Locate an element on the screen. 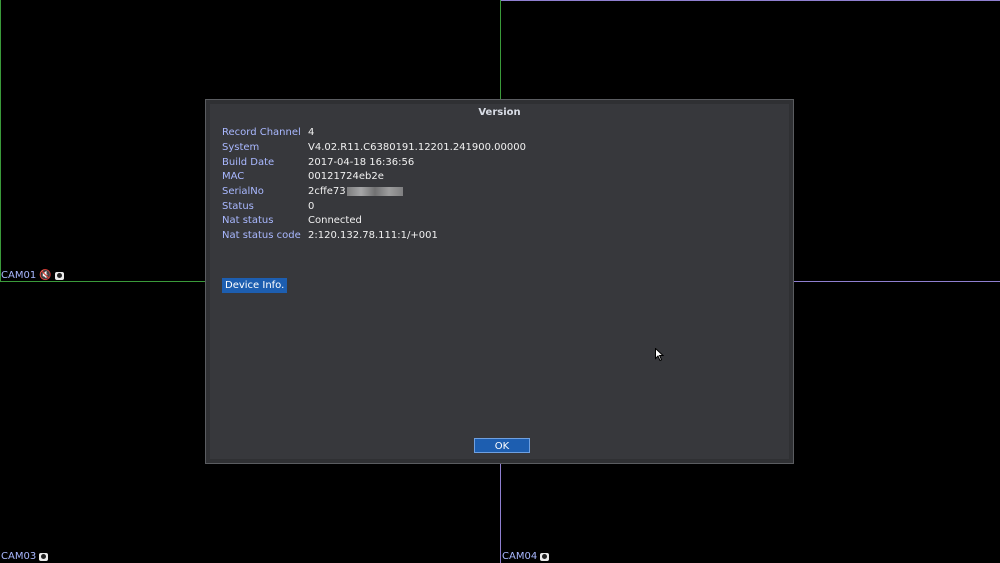 Image resolution: width=1000 pixels, height=563 pixels. info-value: 2cffe73 is located at coordinates (355, 192).